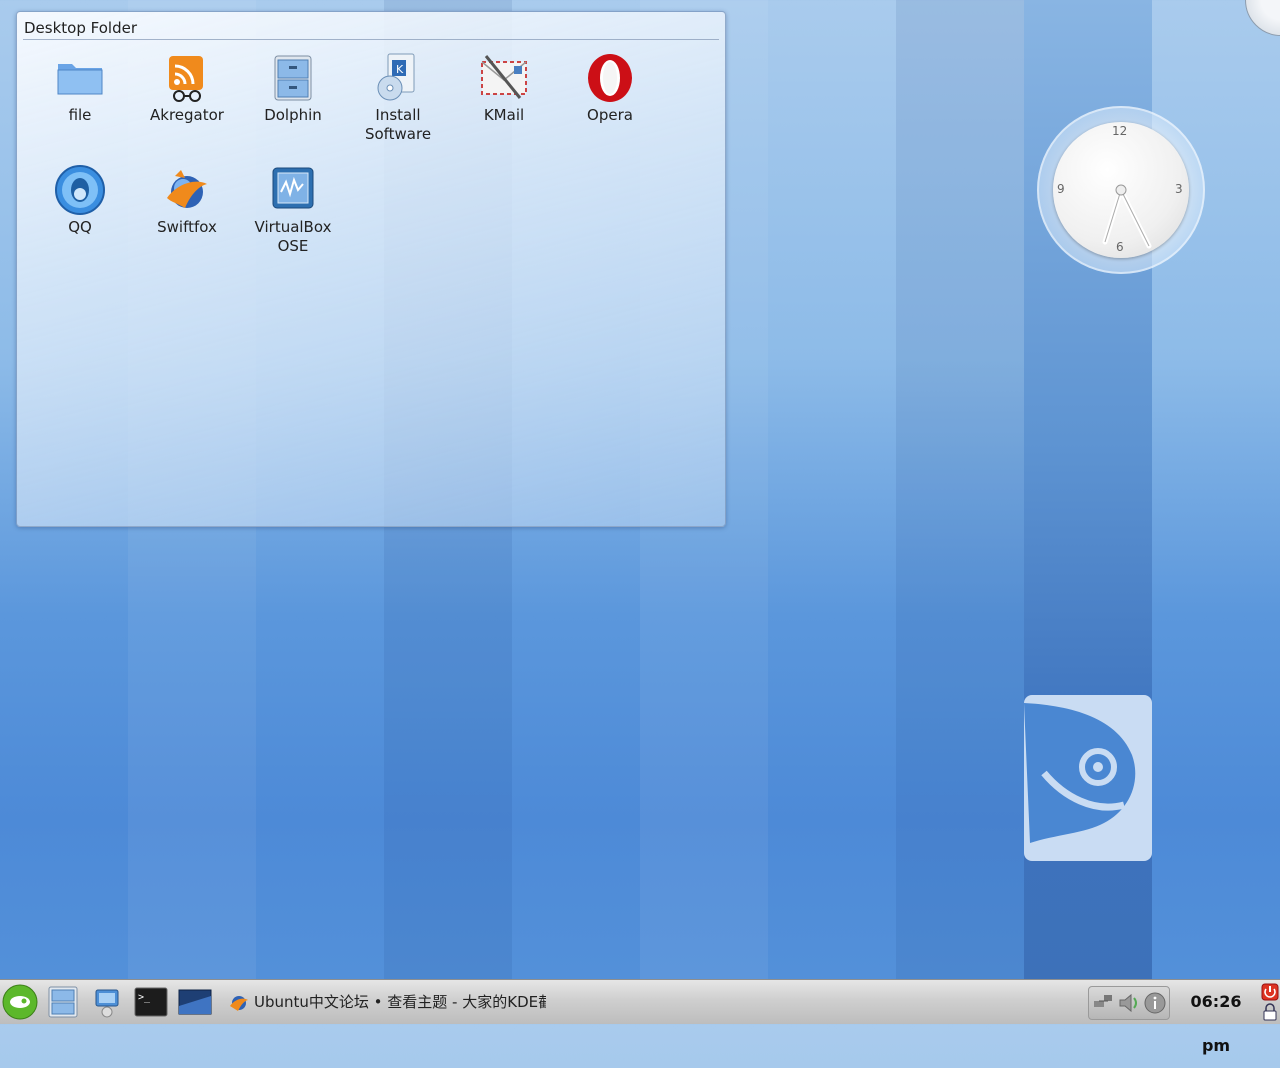 This screenshot has height=1068, width=1280. What do you see at coordinates (400, 1002) in the screenshot?
I see `task-title: Ubuntu中文论坛 • 查看主题 - 大家的KDE截` at bounding box center [400, 1002].